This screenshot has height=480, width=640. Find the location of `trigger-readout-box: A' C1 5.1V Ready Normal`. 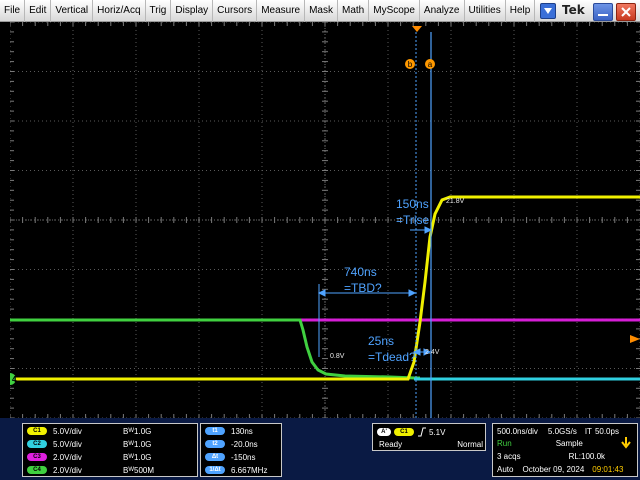

trigger-readout-box: A' C1 5.1V Ready Normal is located at coordinates (429, 437).